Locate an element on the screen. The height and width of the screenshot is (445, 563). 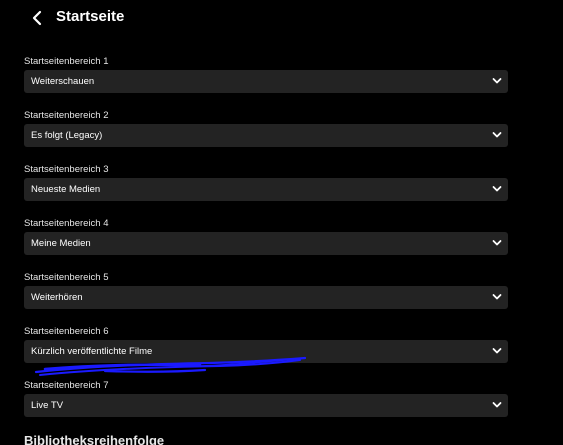
section-label: Startseitenbereich 3 is located at coordinates (66, 169).